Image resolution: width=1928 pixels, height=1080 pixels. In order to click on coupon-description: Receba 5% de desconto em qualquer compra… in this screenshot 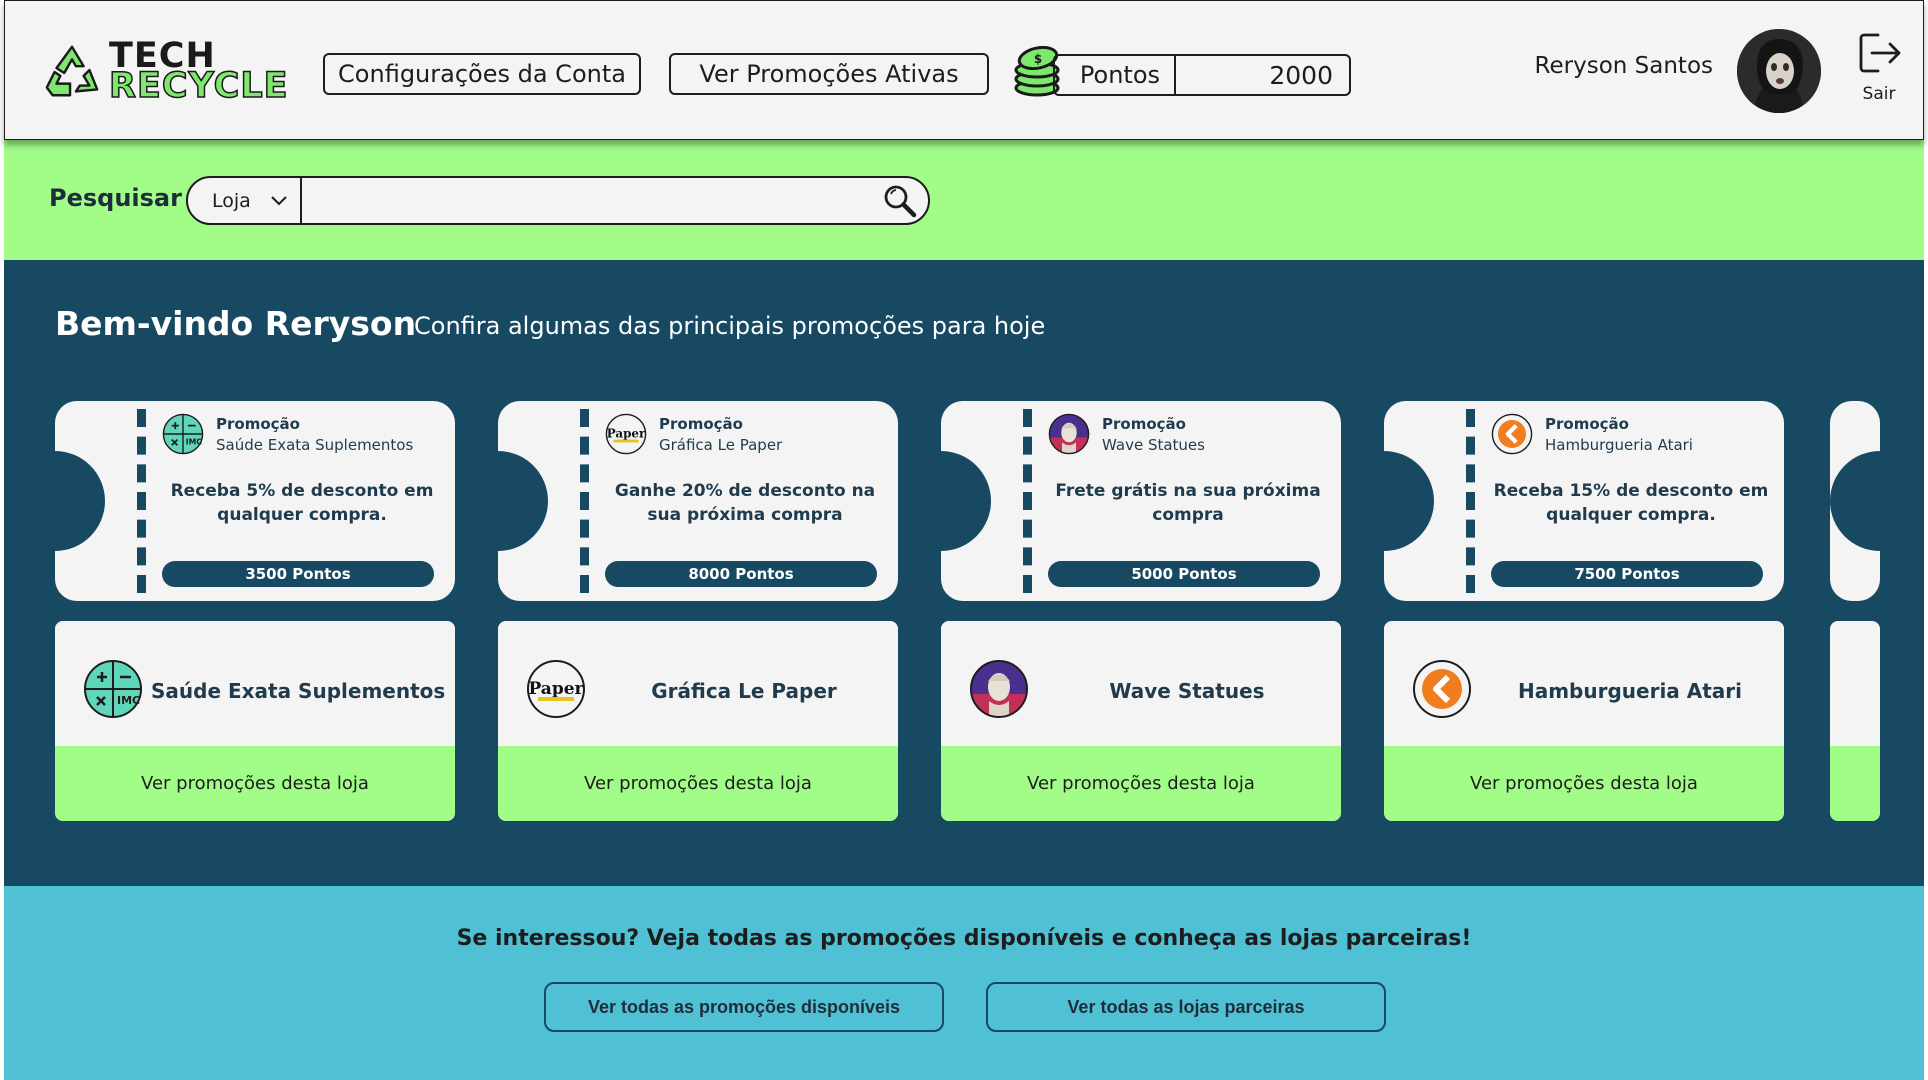, I will do `click(302, 503)`.